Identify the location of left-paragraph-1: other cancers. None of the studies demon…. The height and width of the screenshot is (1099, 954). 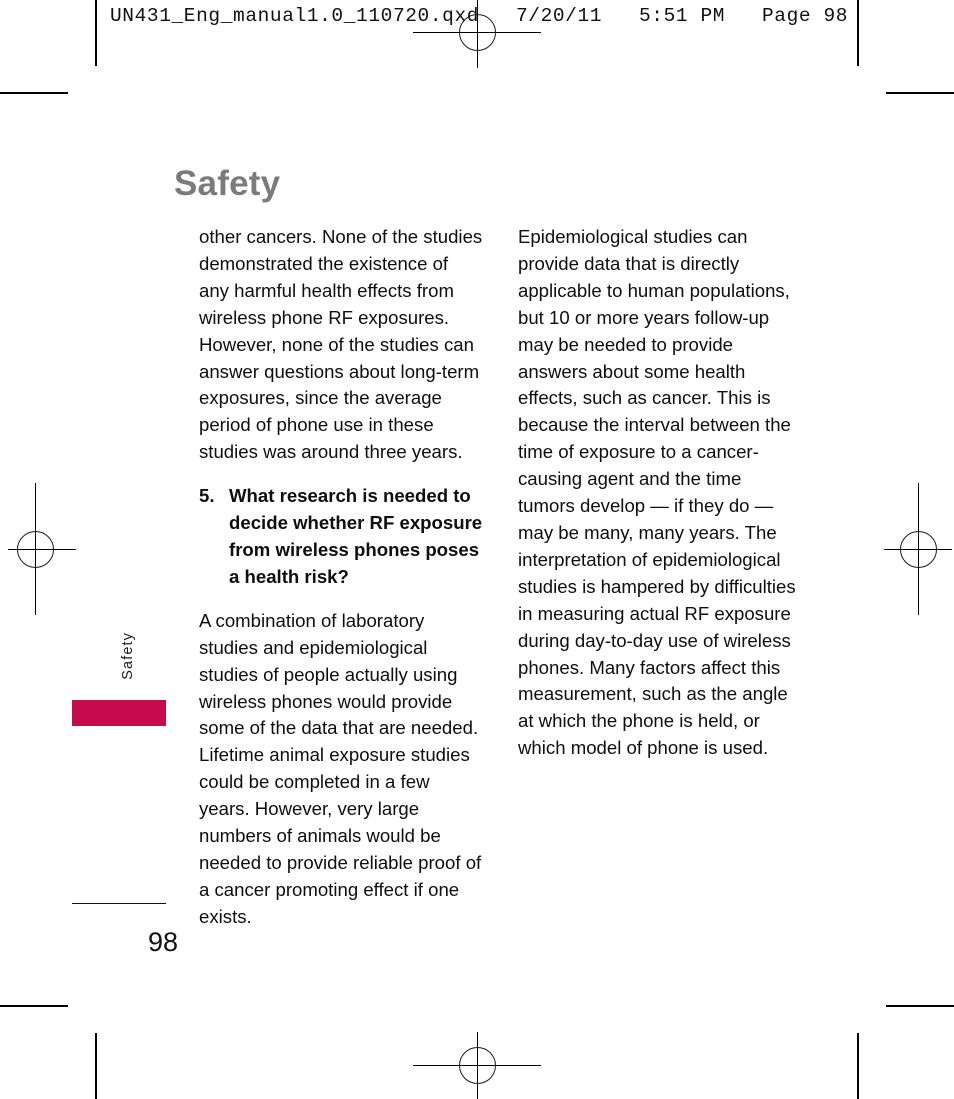
(341, 344).